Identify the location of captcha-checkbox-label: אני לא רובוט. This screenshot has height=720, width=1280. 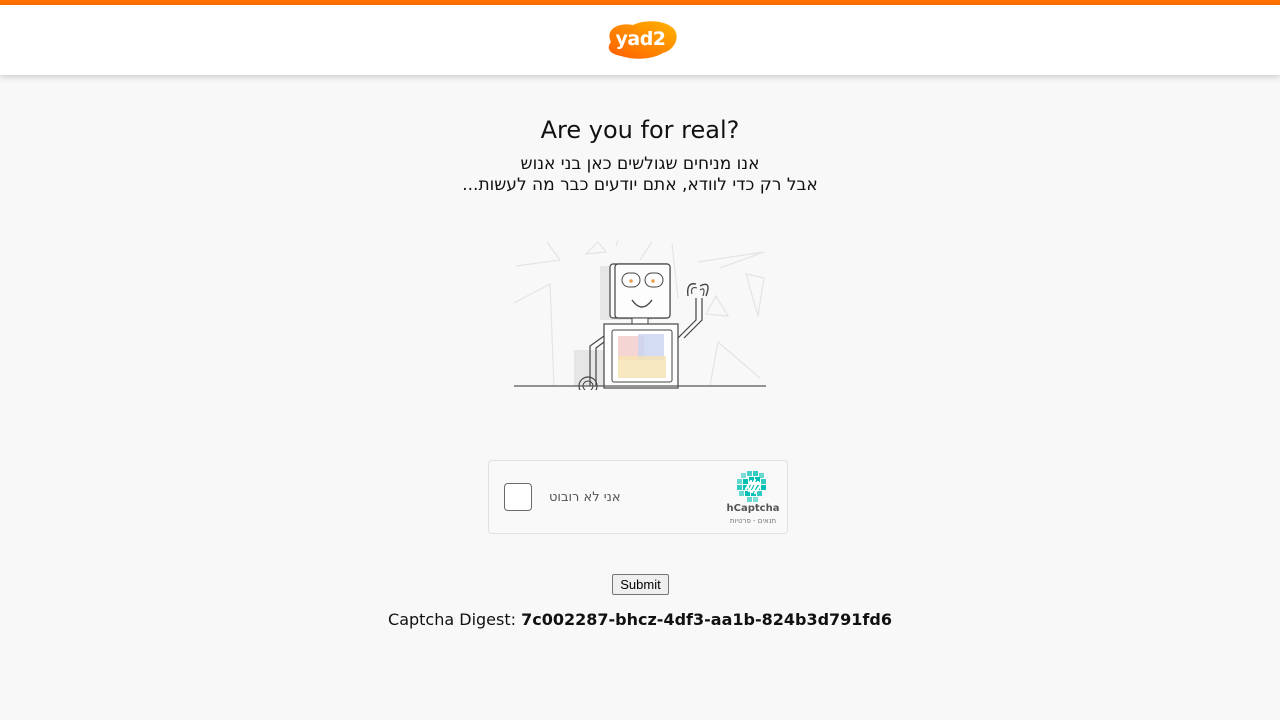
(585, 497).